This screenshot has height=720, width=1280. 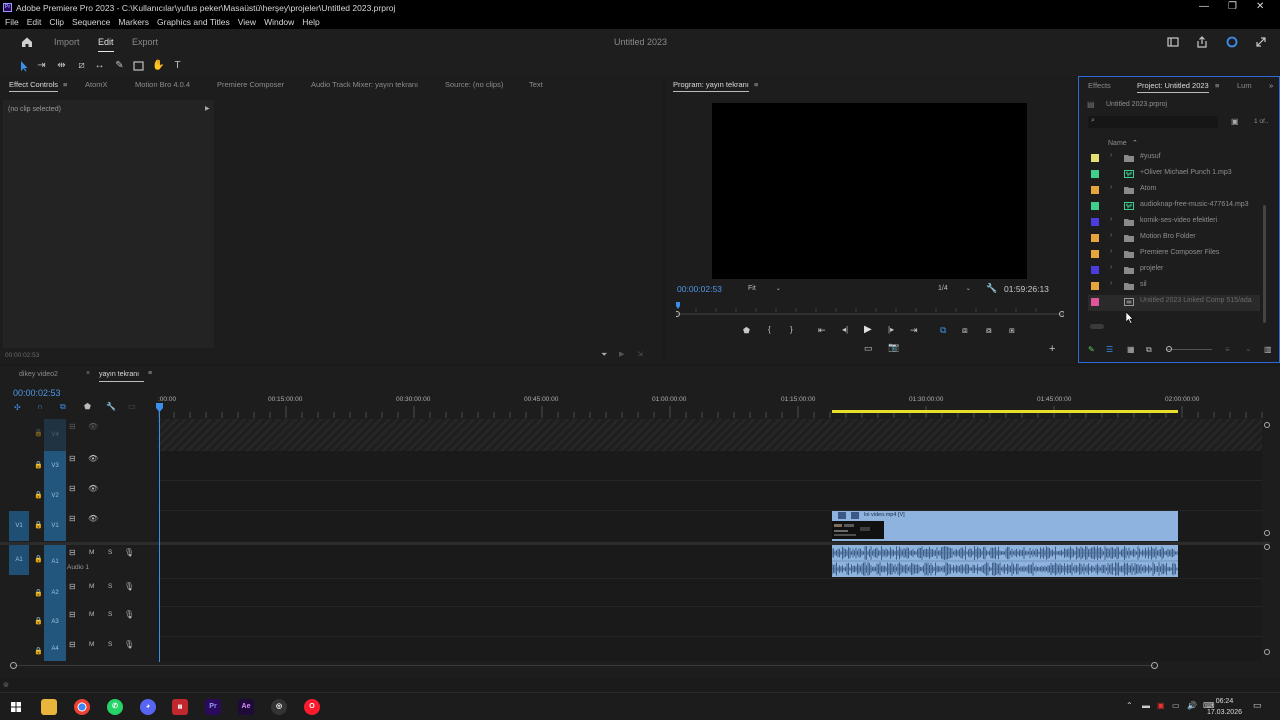 I want to click on export-frame-icon: ⇲, so click(x=640, y=354).